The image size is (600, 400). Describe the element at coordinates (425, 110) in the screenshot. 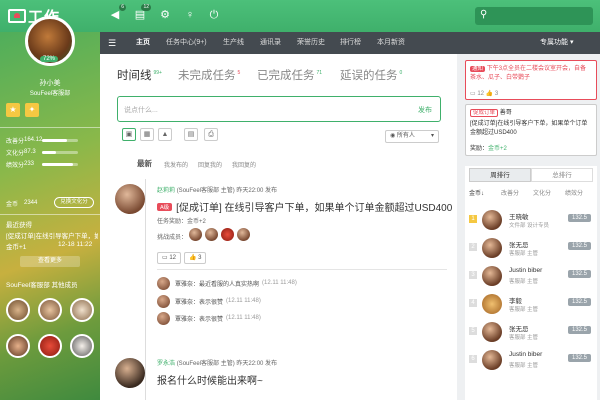

I see `publish-button: 发布` at that location.